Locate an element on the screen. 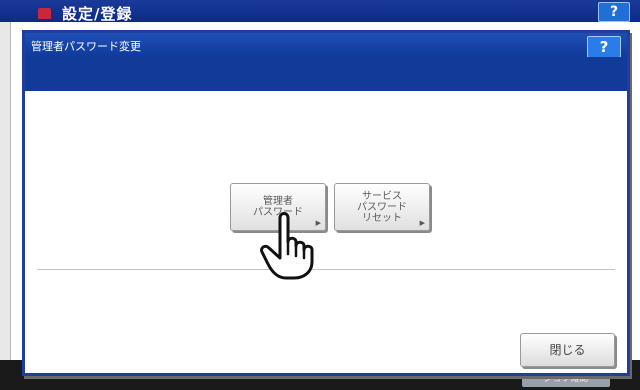 This screenshot has height=390, width=640. submenu-arrow-icon: ▶ is located at coordinates (422, 223).